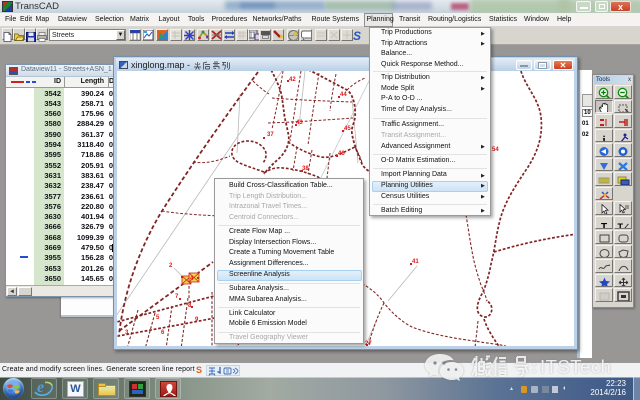  Describe the element at coordinates (163, 333) in the screenshot. I see `svg-text: 6` at that location.